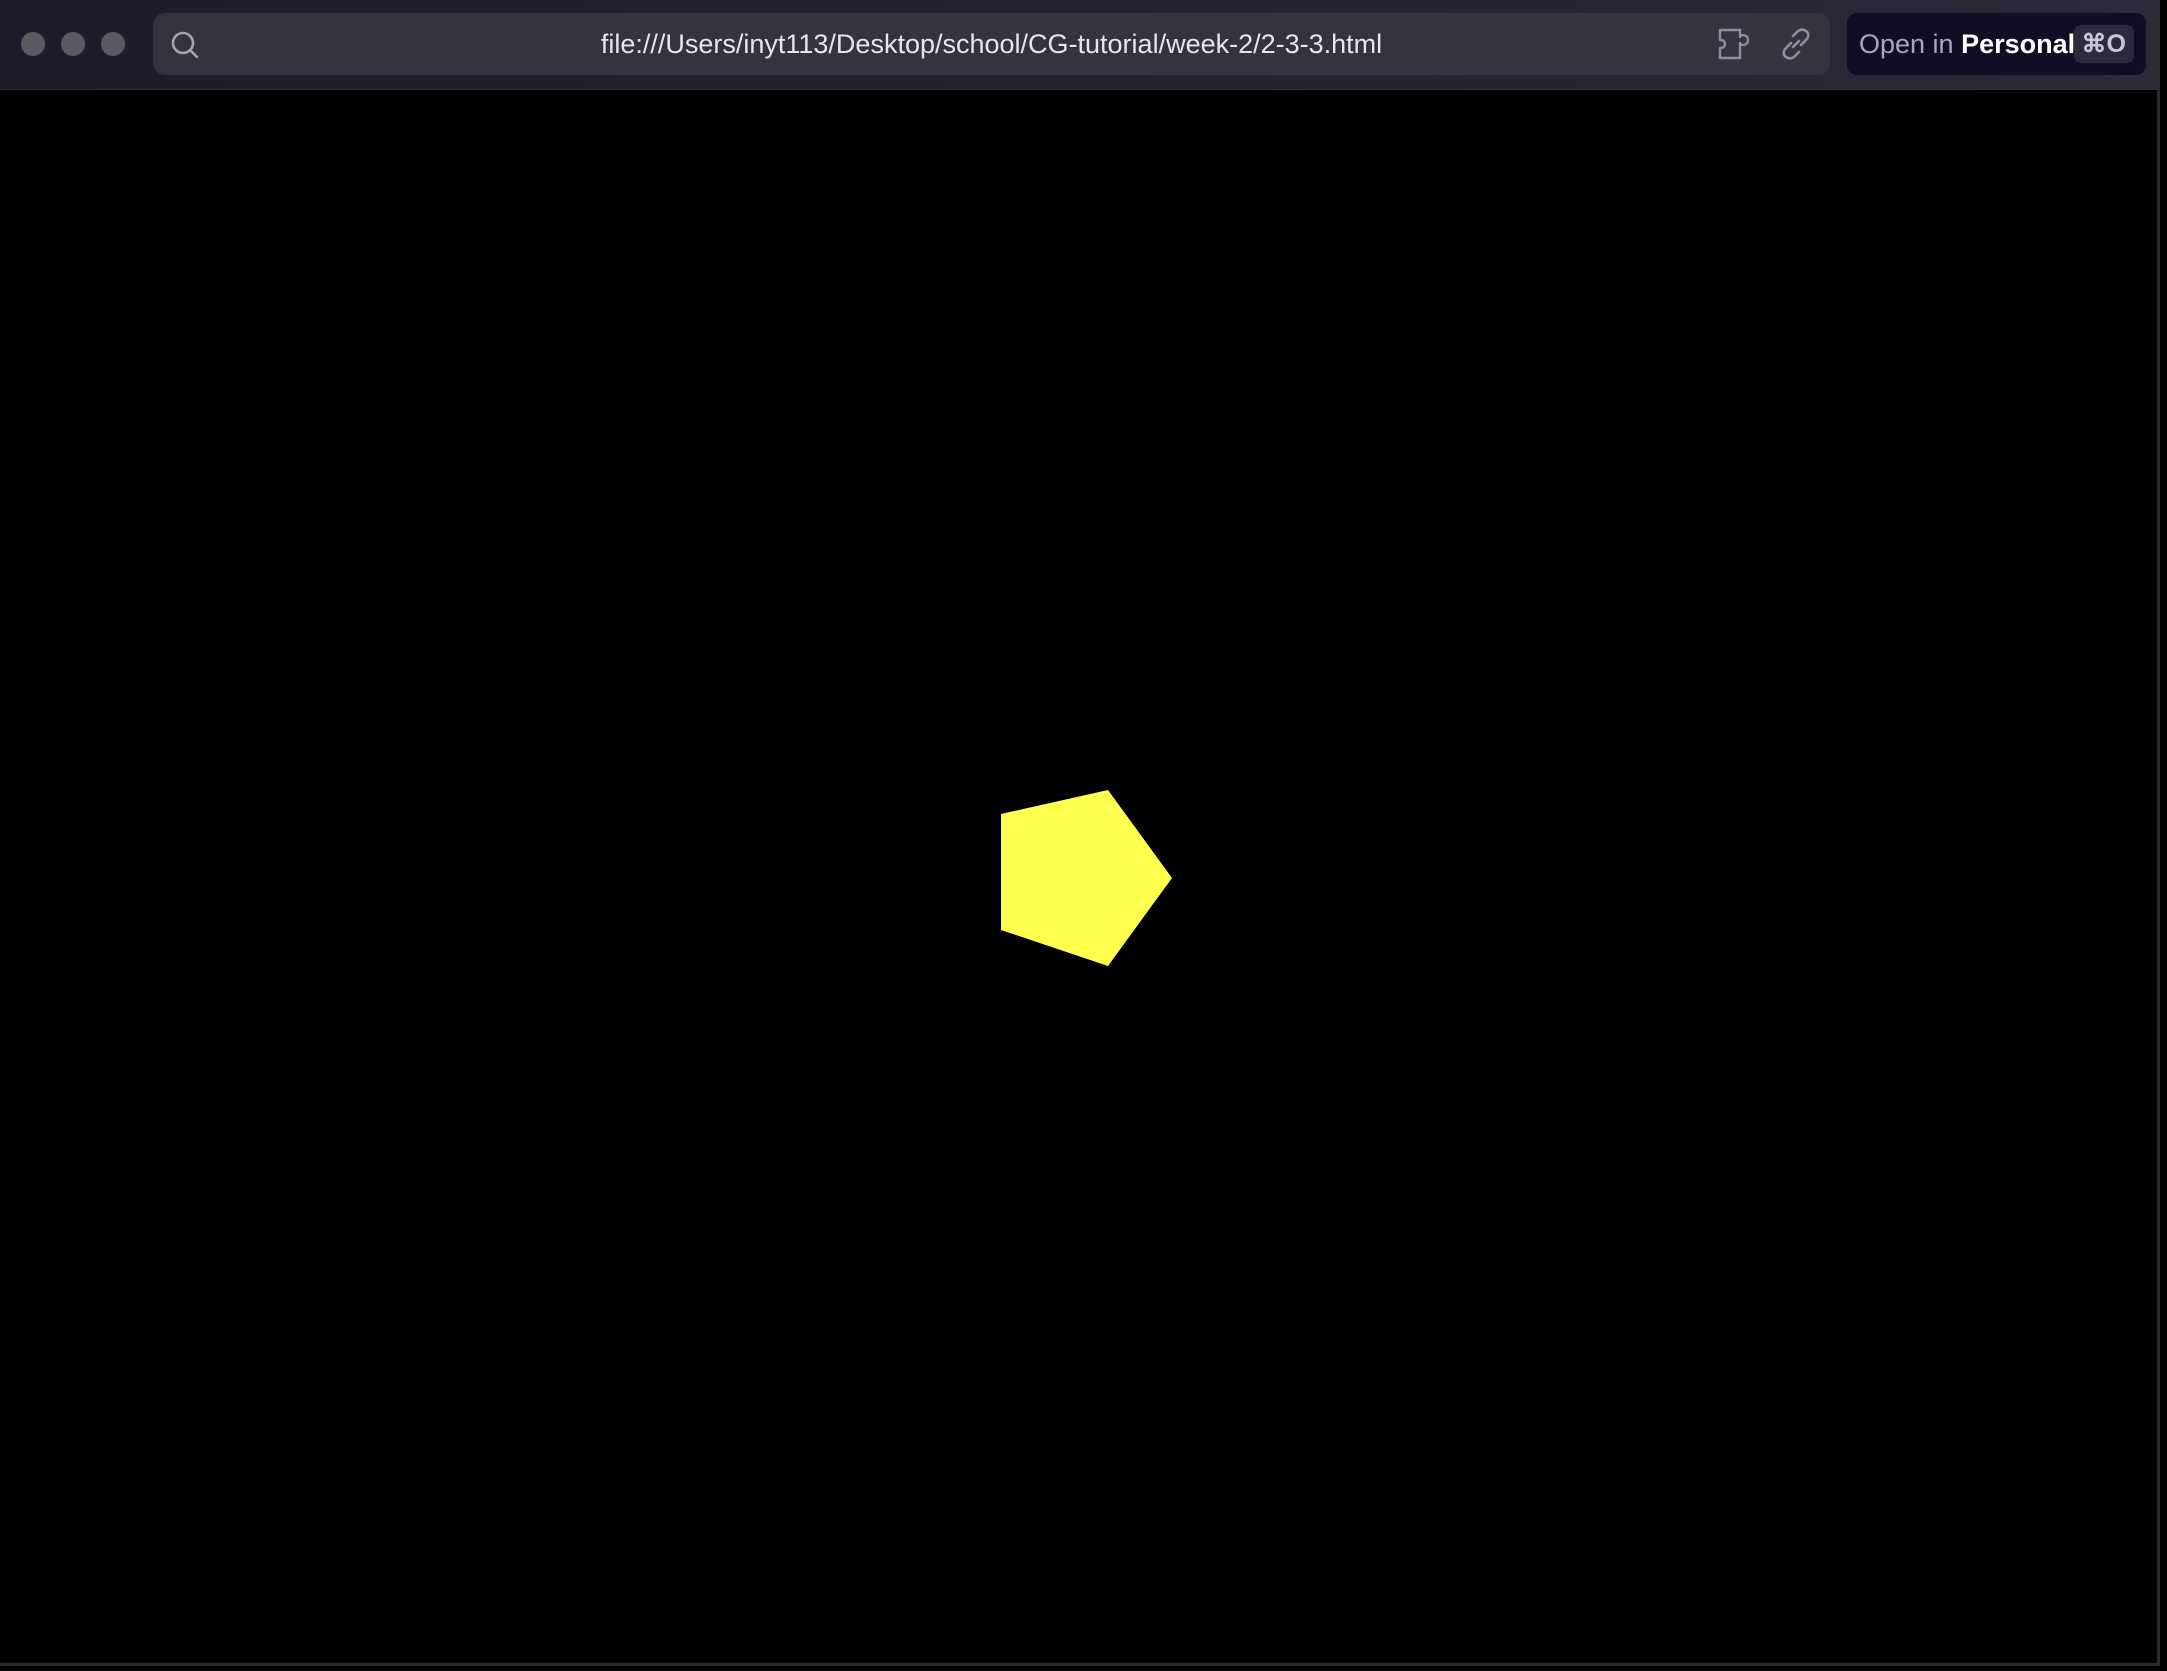  I want to click on open-in-label: Open in Personal, so click(1967, 44).